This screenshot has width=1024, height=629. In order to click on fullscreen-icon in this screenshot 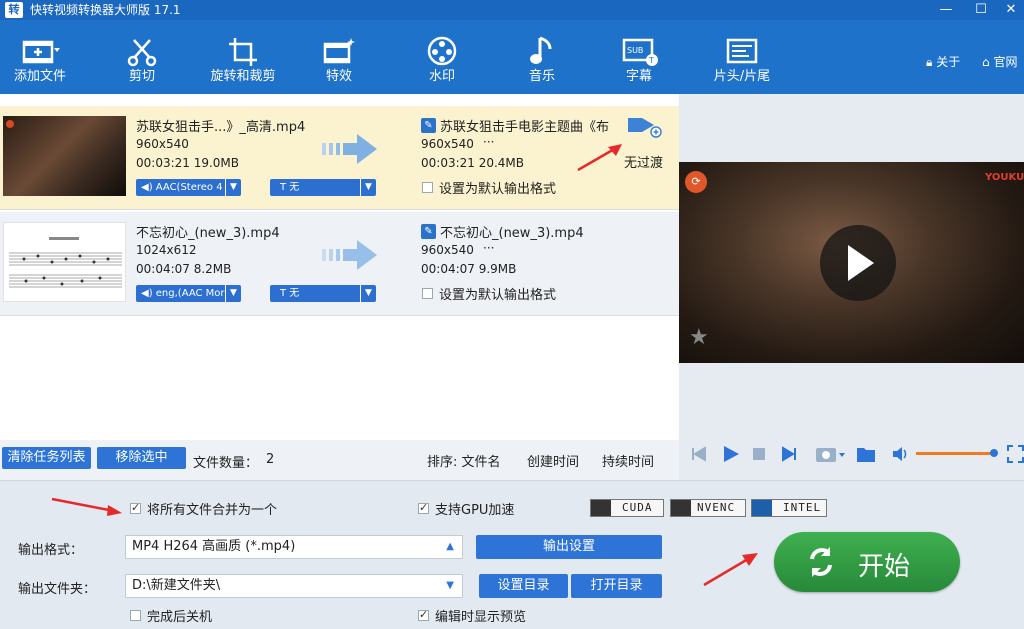, I will do `click(1015, 454)`.